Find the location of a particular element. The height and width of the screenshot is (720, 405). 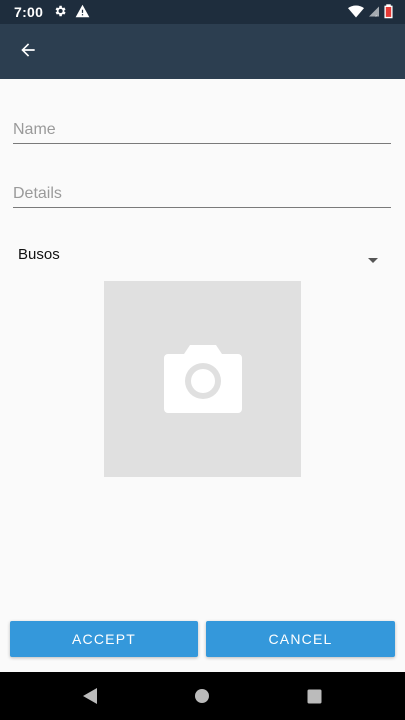

photo-picker is located at coordinates (202, 379).